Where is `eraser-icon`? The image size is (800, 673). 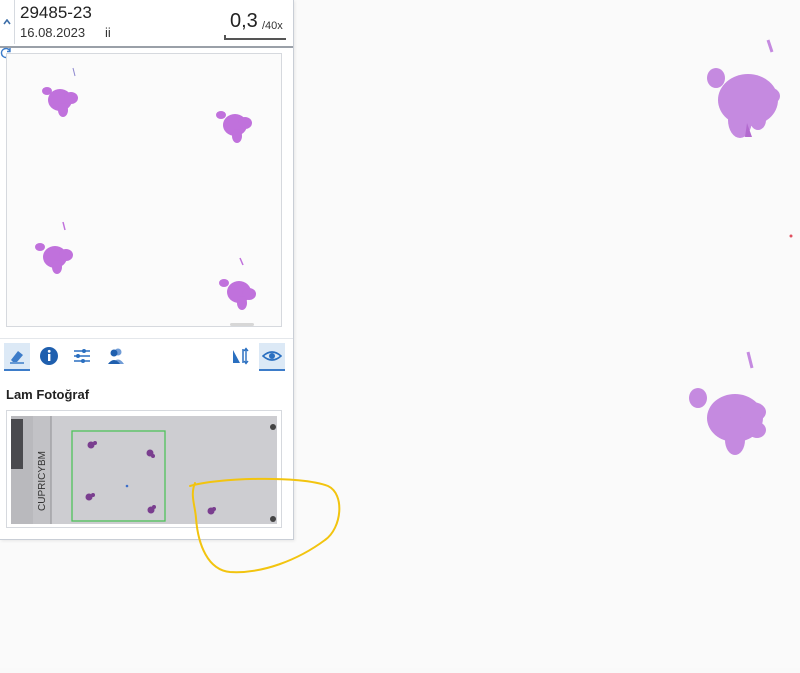
eraser-icon is located at coordinates (17, 357).